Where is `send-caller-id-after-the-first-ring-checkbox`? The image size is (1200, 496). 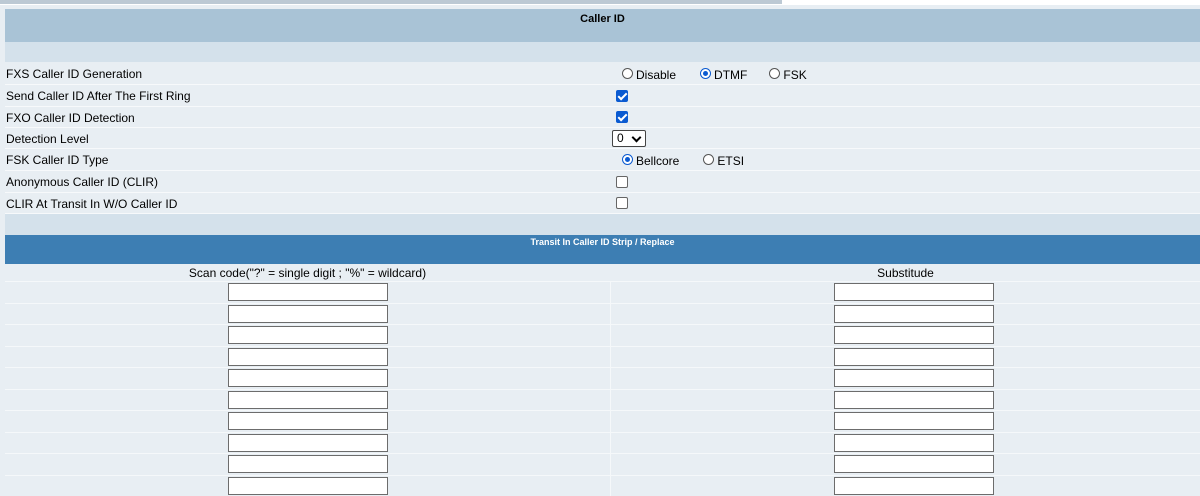 send-caller-id-after-the-first-ring-checkbox is located at coordinates (622, 96).